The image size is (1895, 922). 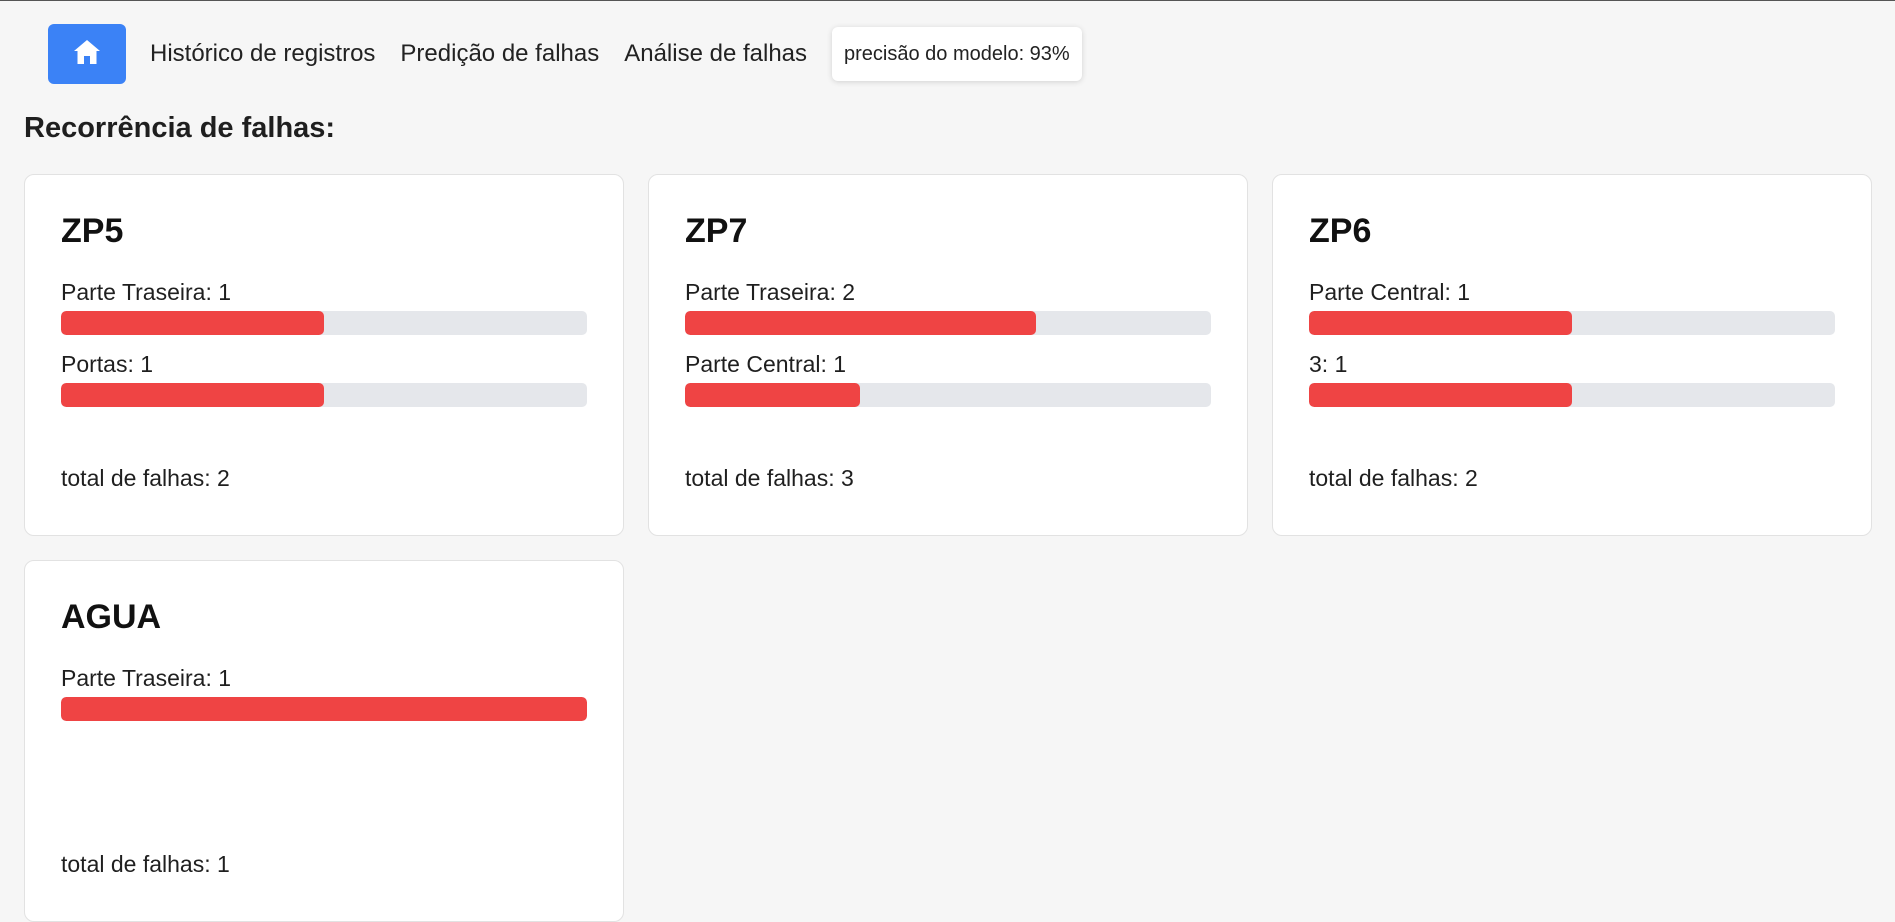 I want to click on failure-row-label: Portas: 1, so click(x=107, y=364).